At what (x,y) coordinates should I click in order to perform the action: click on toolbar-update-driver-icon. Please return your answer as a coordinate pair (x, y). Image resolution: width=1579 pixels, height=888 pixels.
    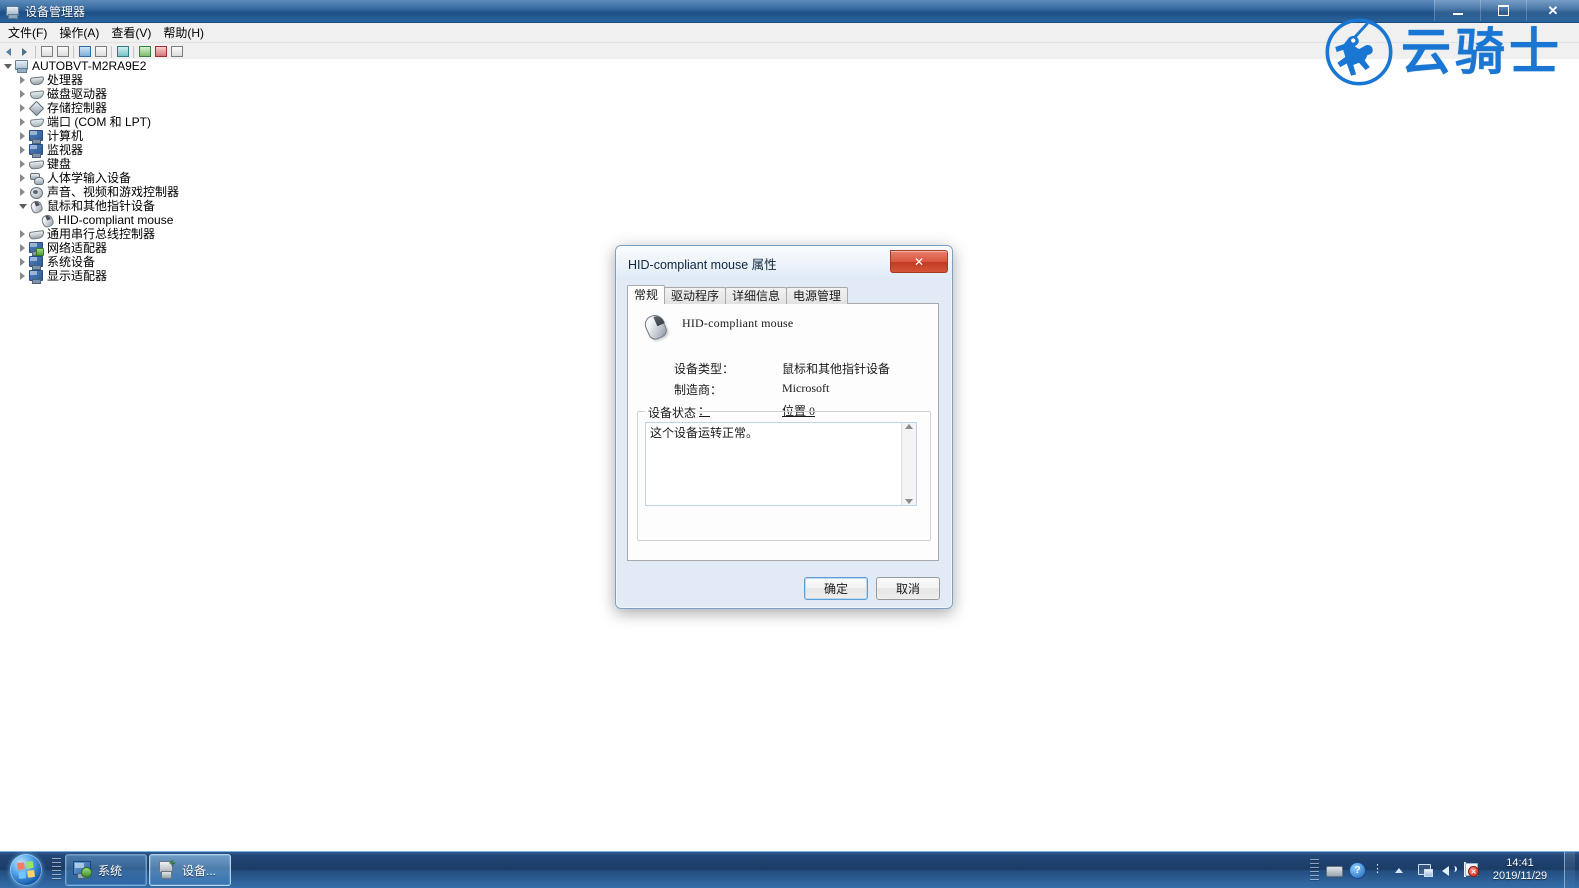
    Looking at the image, I should click on (122, 51).